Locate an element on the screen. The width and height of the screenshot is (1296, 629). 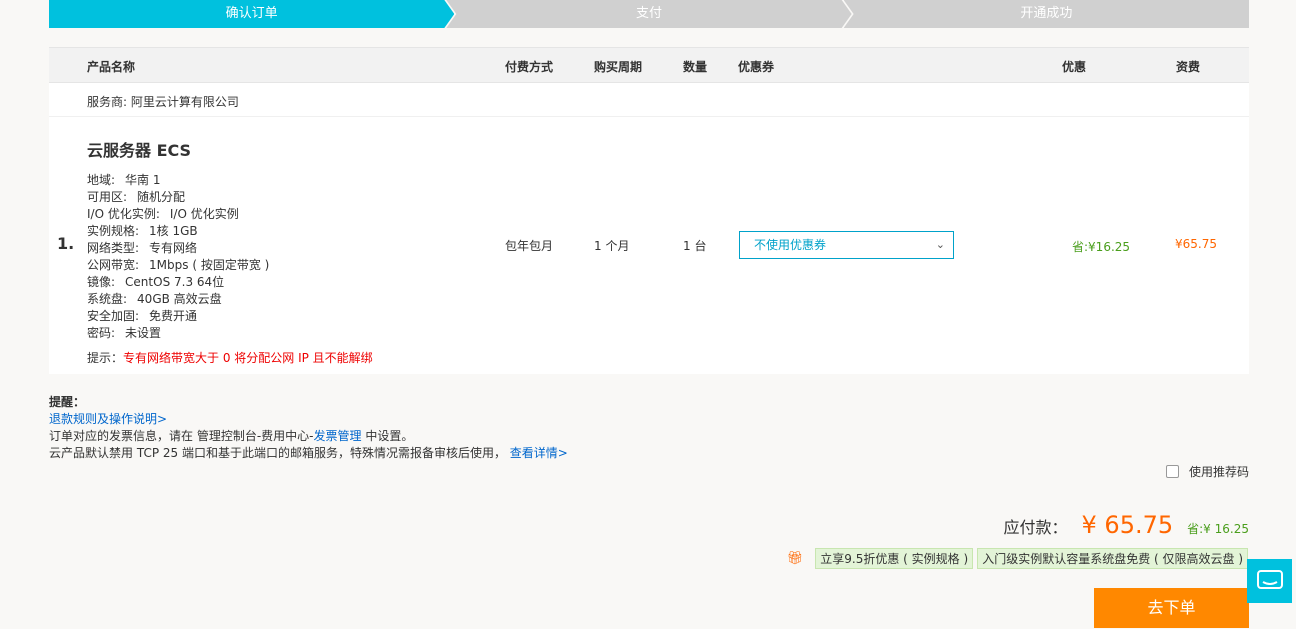
header-coupon: 优惠券 is located at coordinates (756, 67).